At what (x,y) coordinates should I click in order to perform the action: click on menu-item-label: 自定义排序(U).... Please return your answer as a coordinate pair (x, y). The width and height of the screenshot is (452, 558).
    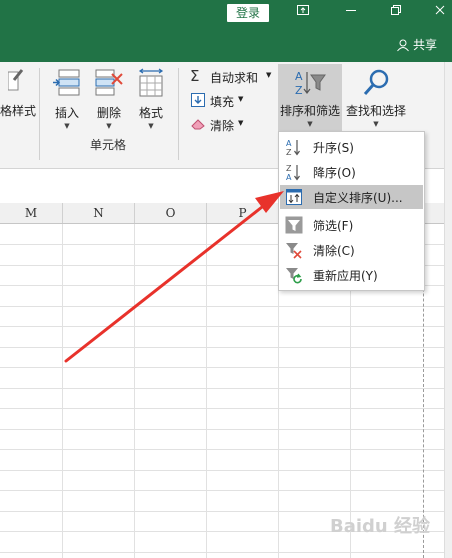
    Looking at the image, I should click on (358, 198).